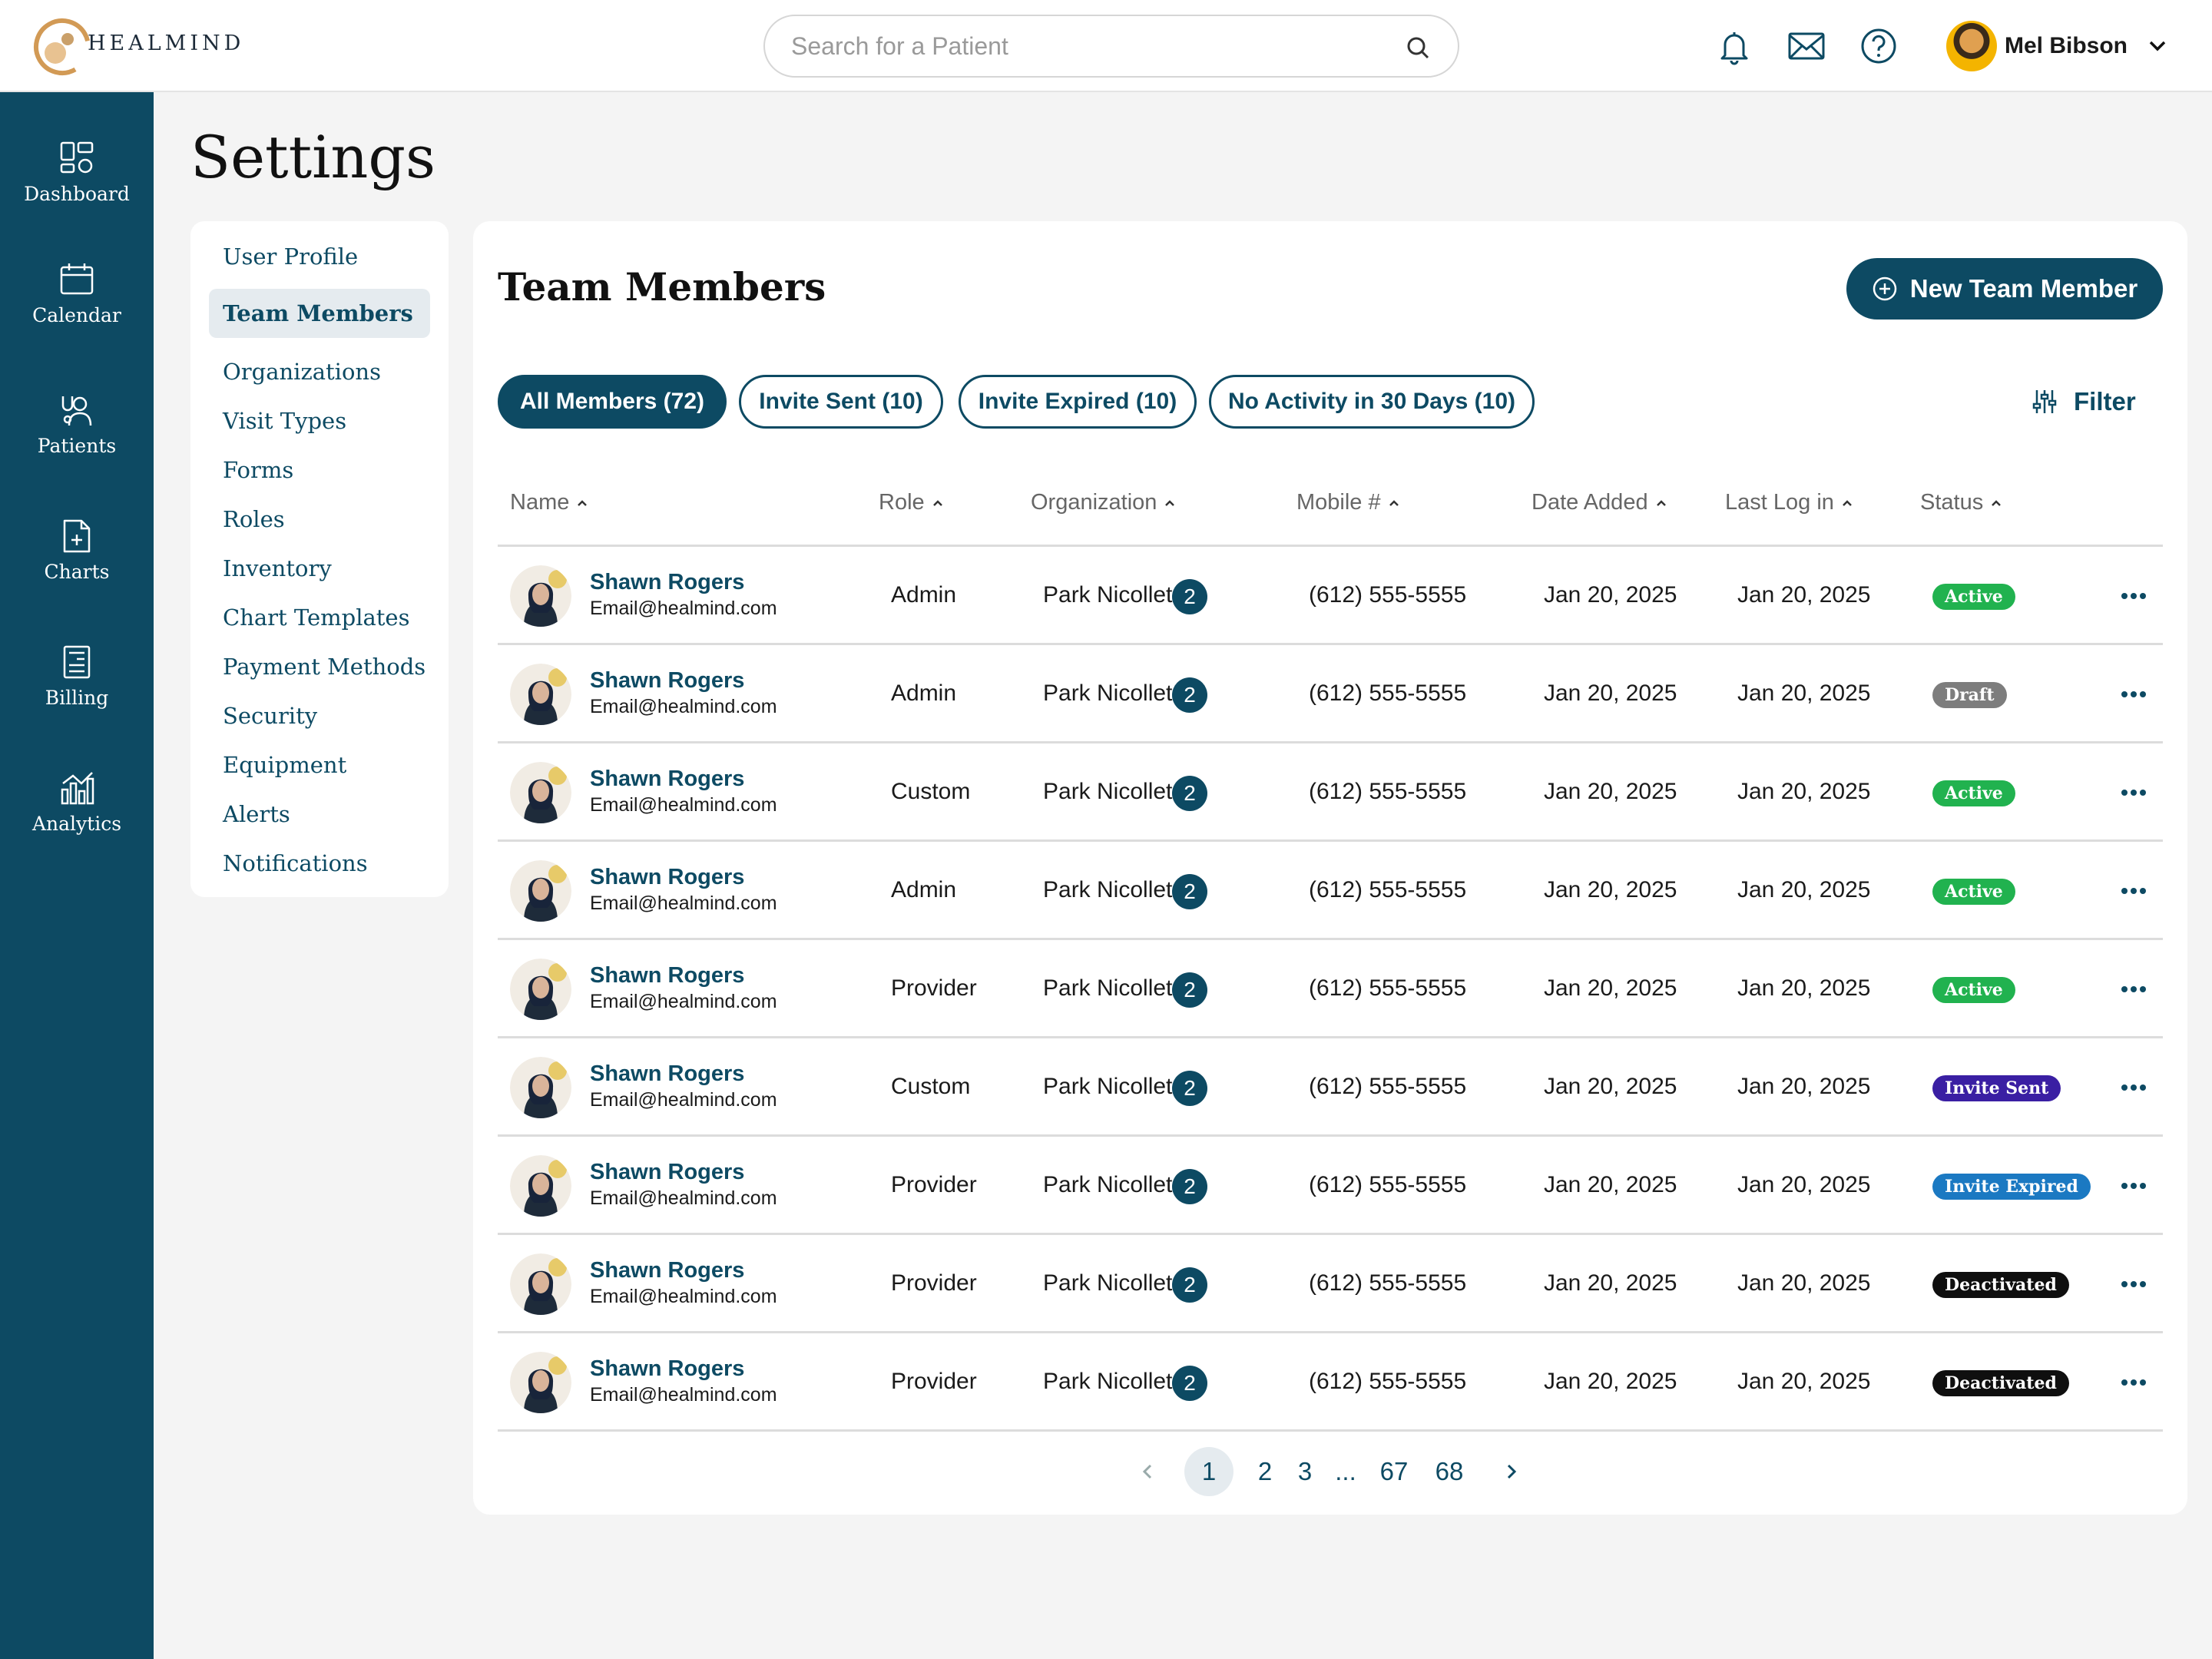  What do you see at coordinates (77, 564) in the screenshot?
I see `sidebar-item-charts: Charts` at bounding box center [77, 564].